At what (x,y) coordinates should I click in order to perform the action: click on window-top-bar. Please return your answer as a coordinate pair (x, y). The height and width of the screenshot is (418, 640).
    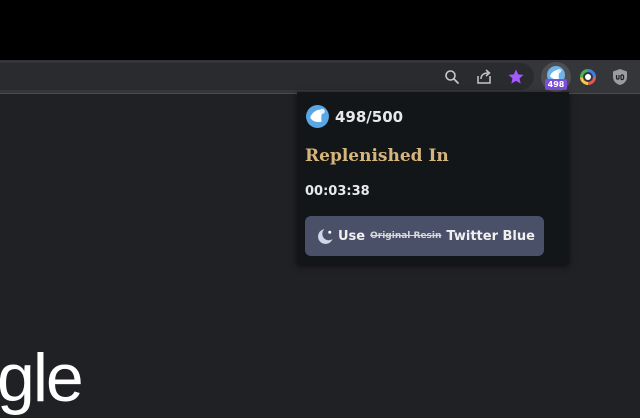
    Looking at the image, I should click on (320, 30).